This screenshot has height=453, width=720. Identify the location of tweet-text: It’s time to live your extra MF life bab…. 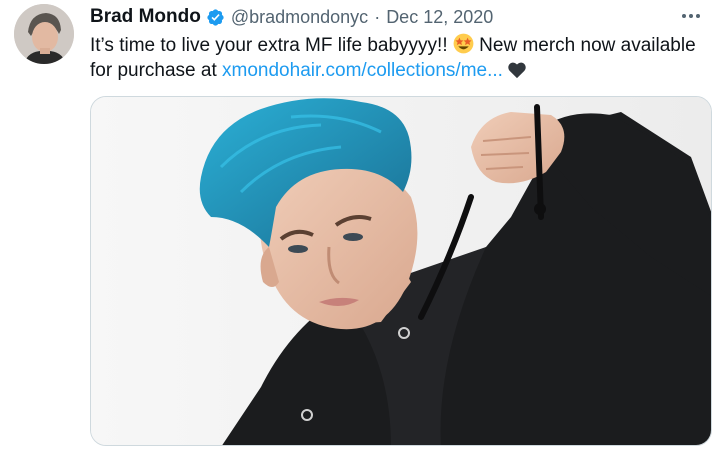
(403, 58).